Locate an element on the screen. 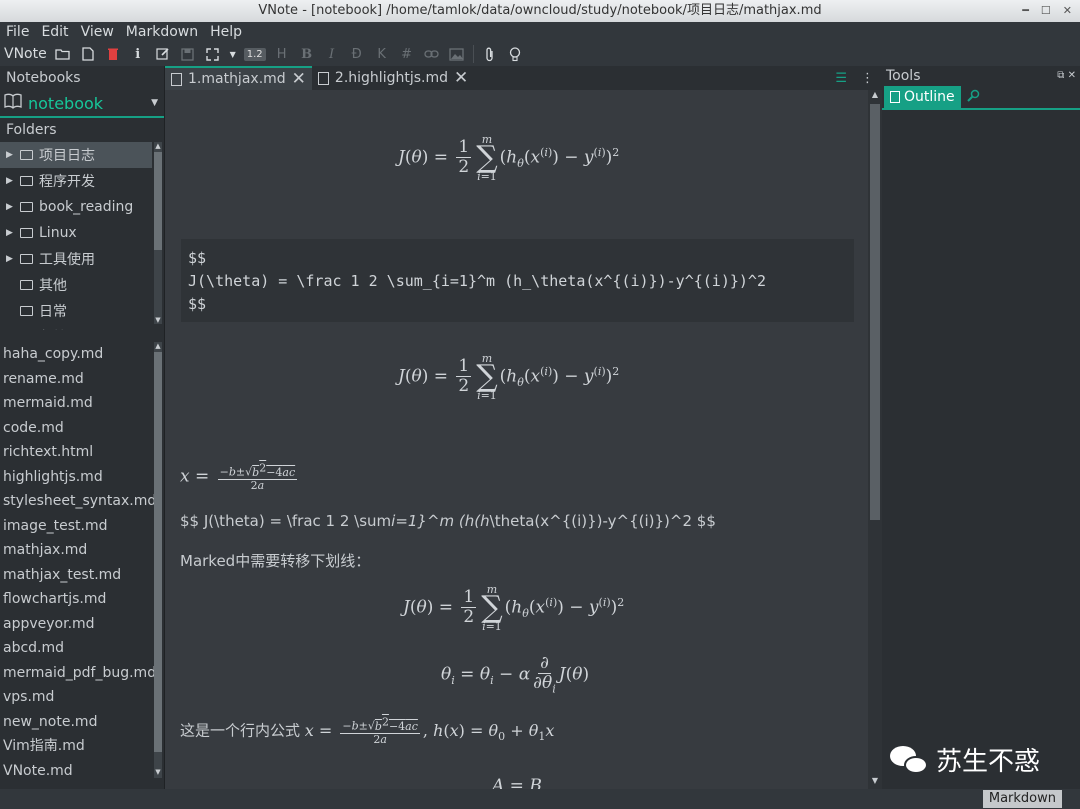 The image size is (1080, 809). note-item: rename.md is located at coordinates (82, 379).